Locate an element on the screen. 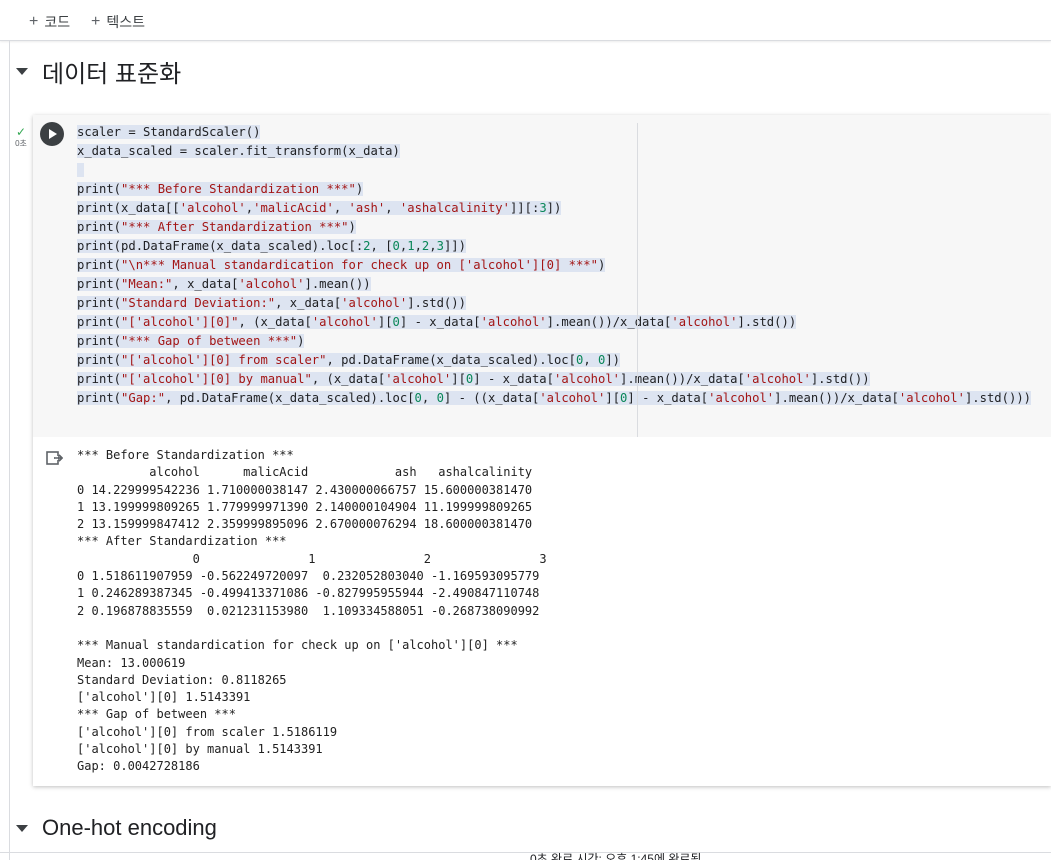 This screenshot has height=860, width=1051. section-header-standardization: 데이터 표준화 is located at coordinates (98, 71).